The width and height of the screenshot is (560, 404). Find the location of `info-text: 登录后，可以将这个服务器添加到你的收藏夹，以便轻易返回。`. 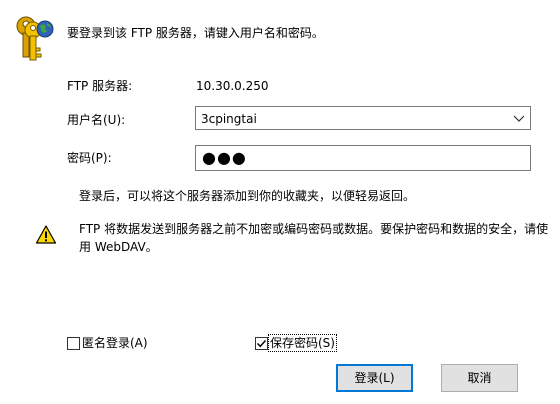

info-text: 登录后，可以将这个服务器添加到你的收藏夹，以便轻易返回。 is located at coordinates (247, 196).